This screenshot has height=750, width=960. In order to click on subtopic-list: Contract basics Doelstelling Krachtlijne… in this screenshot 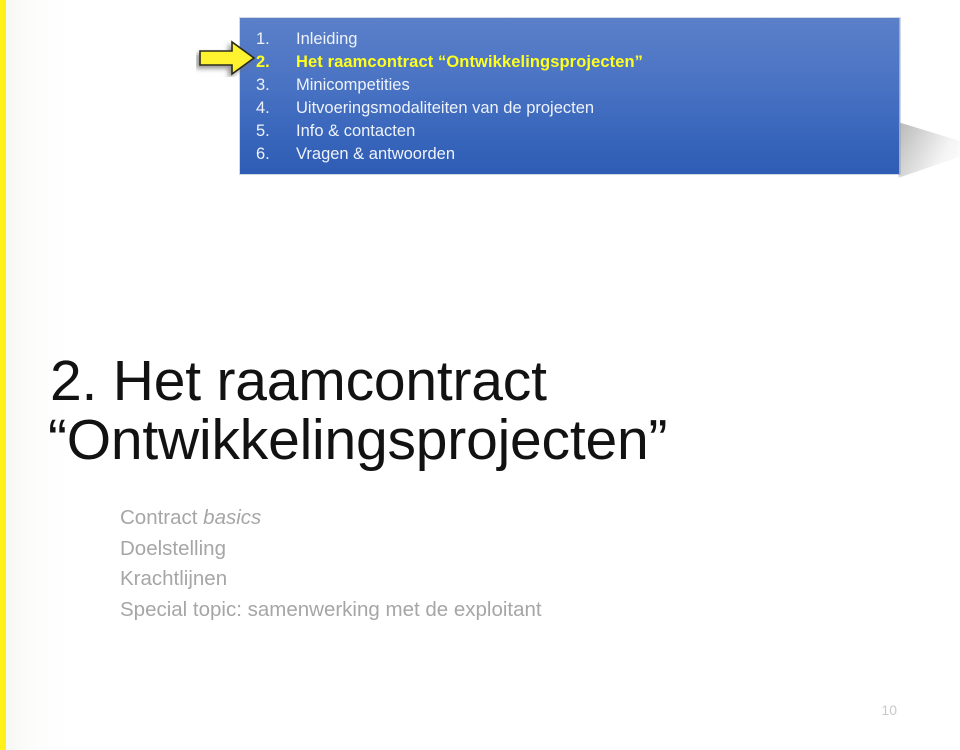, I will do `click(331, 564)`.